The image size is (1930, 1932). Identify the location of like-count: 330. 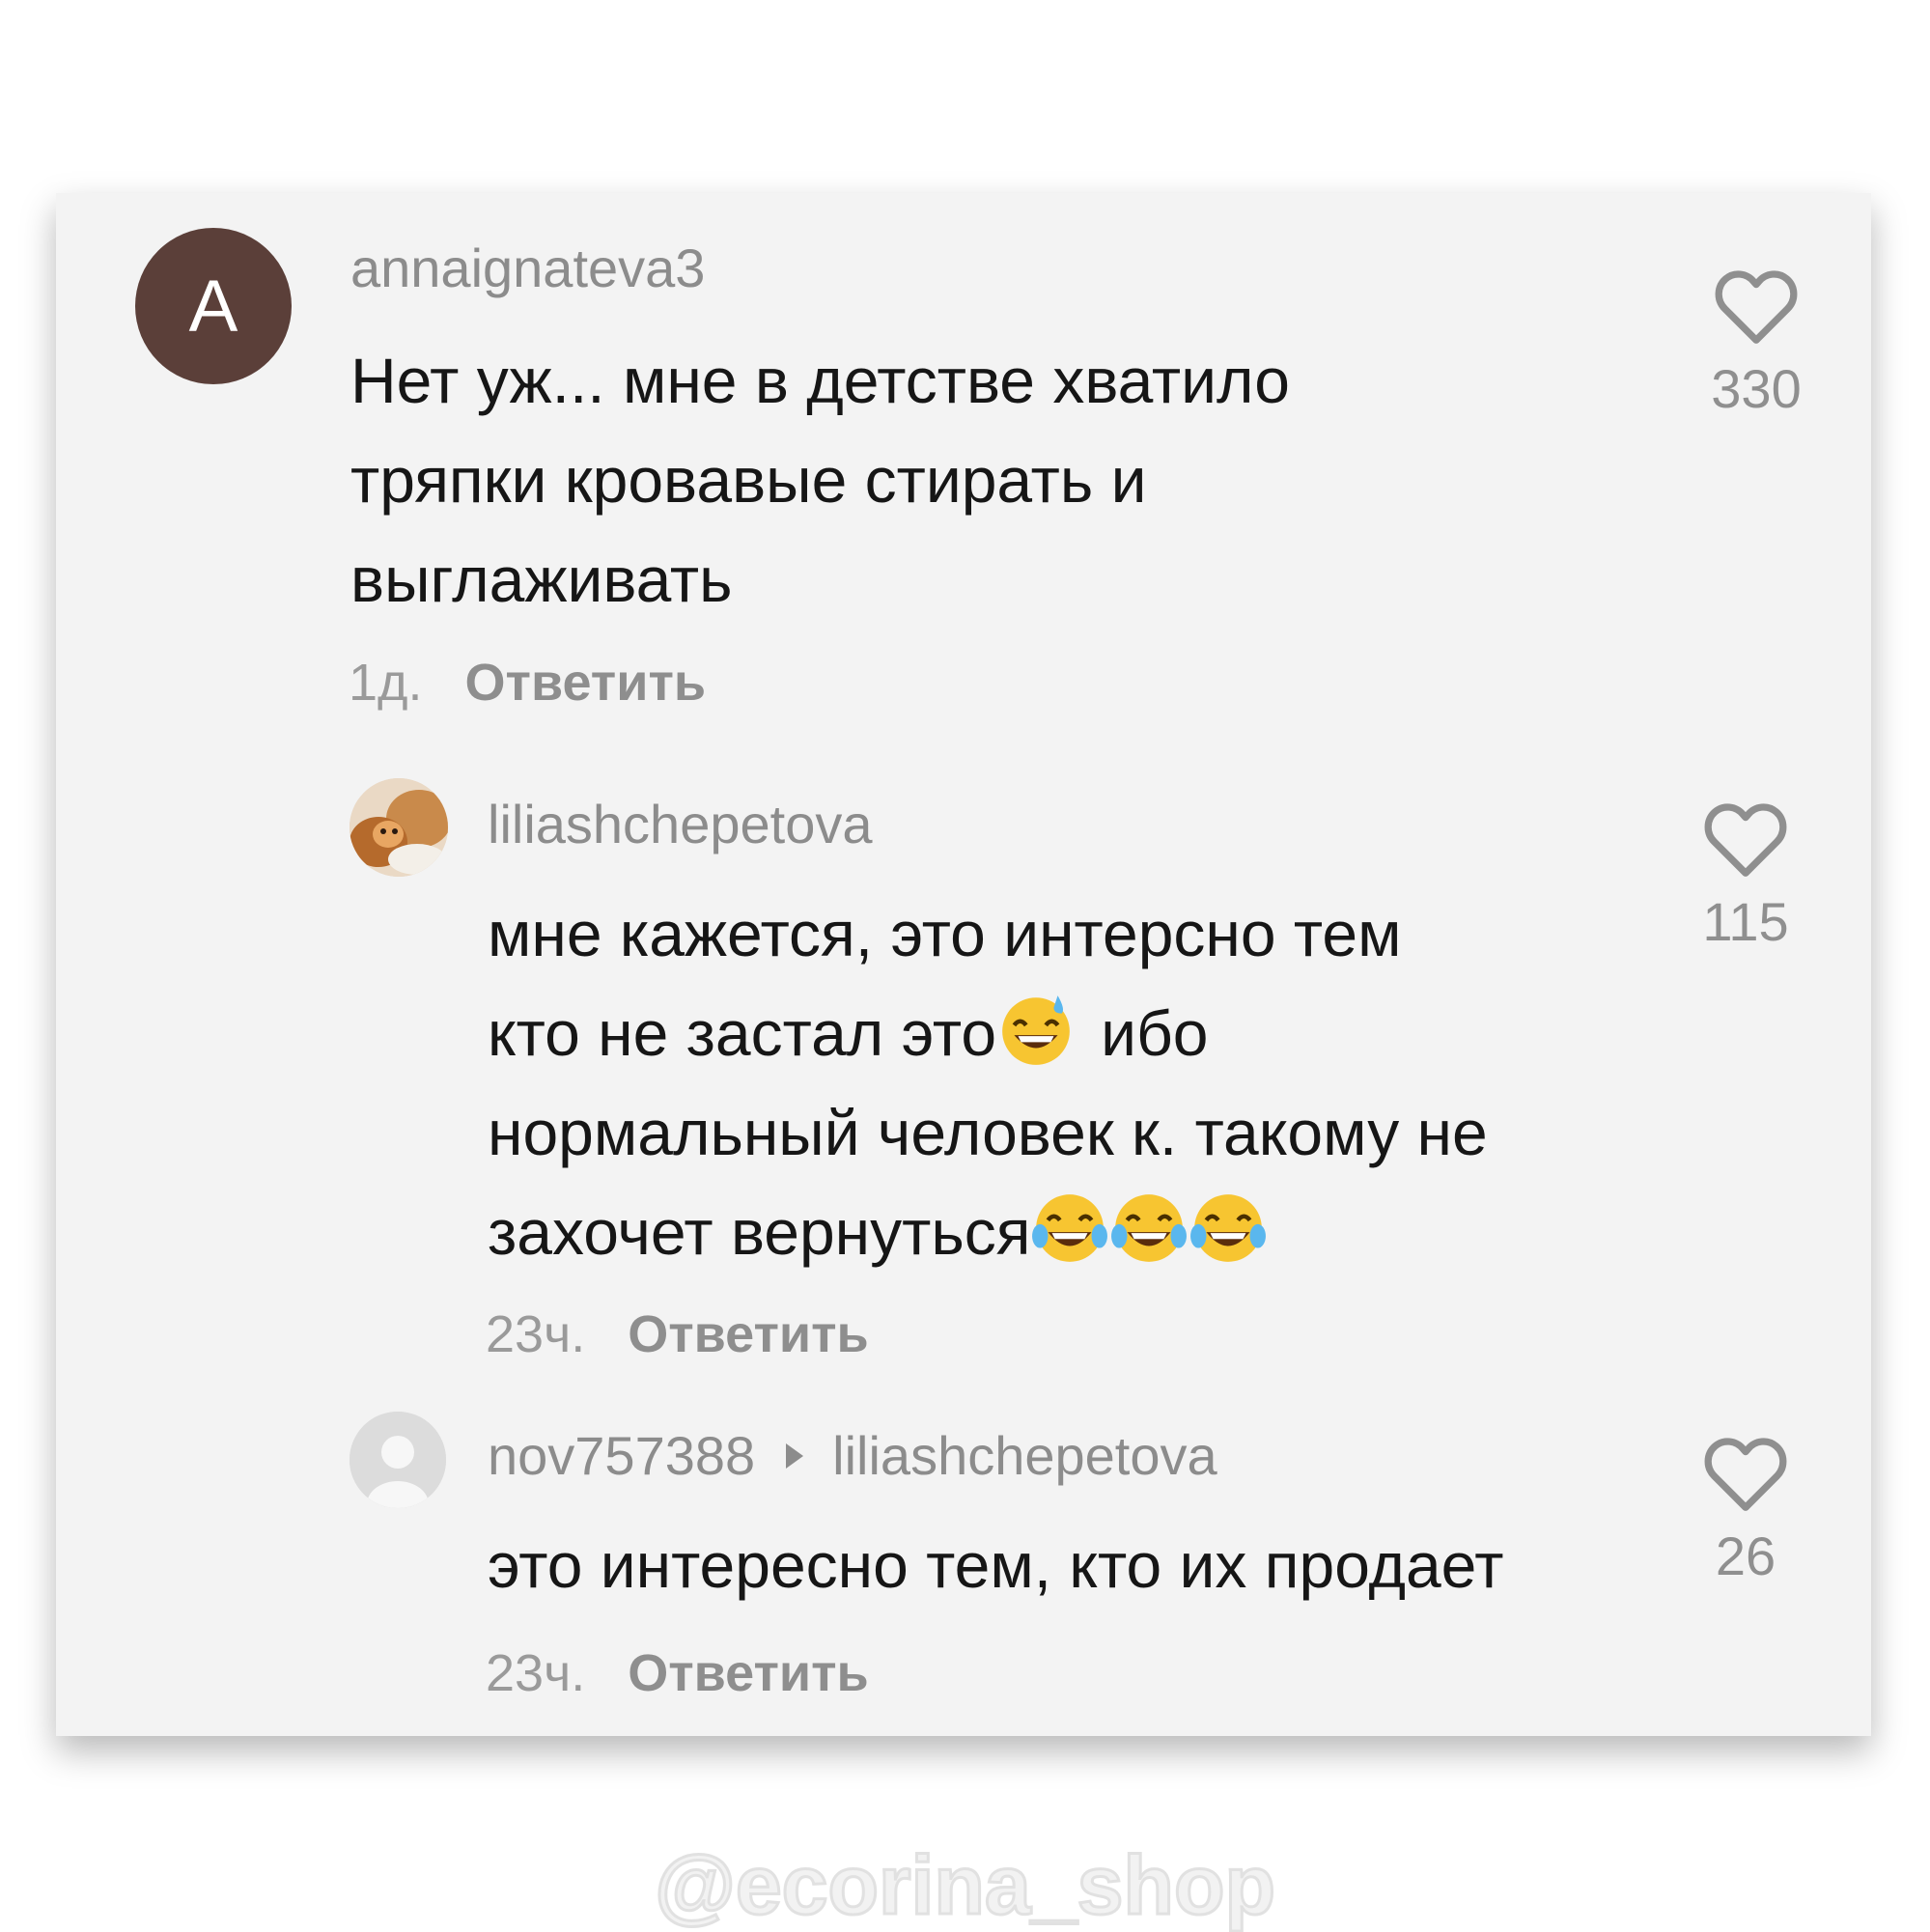
(1756, 389).